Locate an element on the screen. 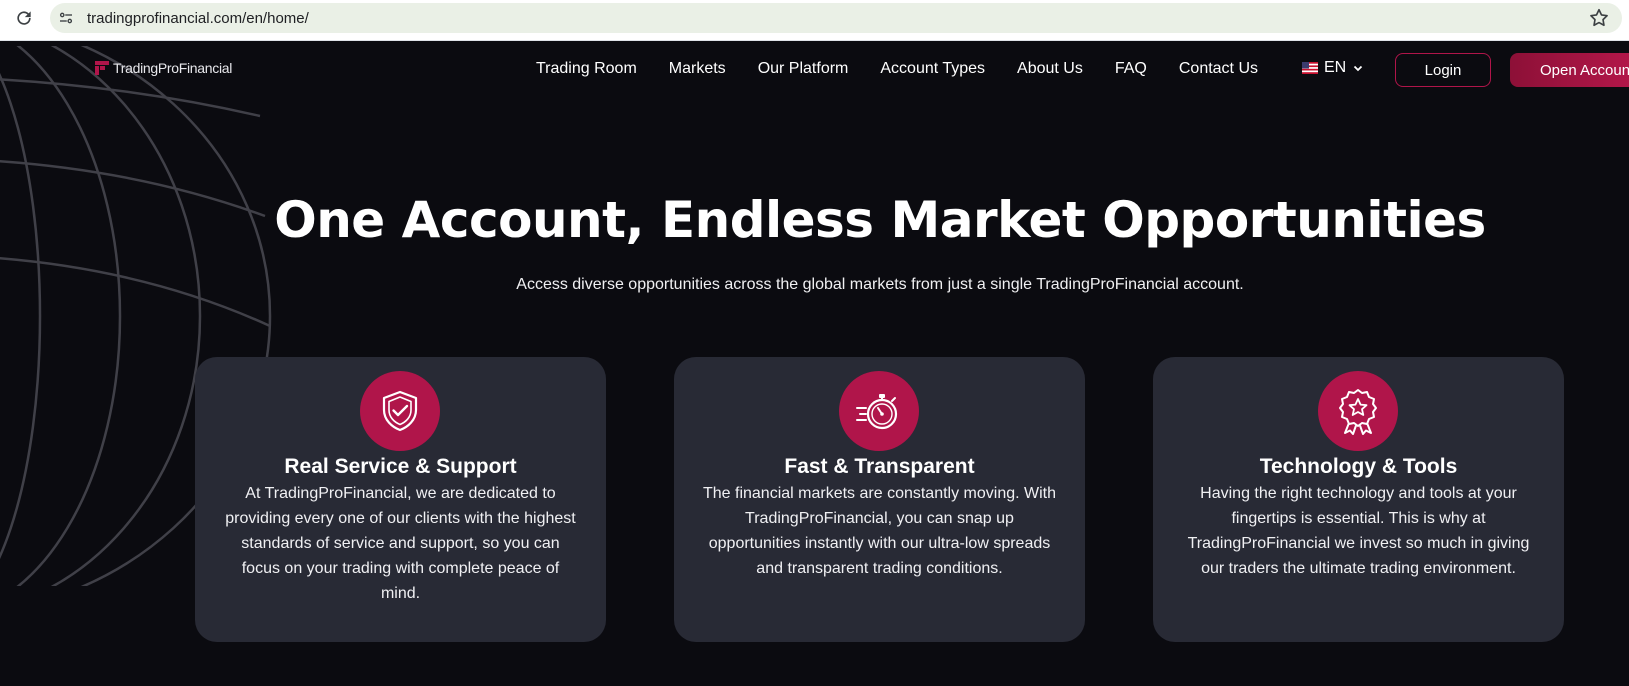 The image size is (1629, 686). address-bar: tradingprofinancial.com/en/home/ is located at coordinates (836, 18).